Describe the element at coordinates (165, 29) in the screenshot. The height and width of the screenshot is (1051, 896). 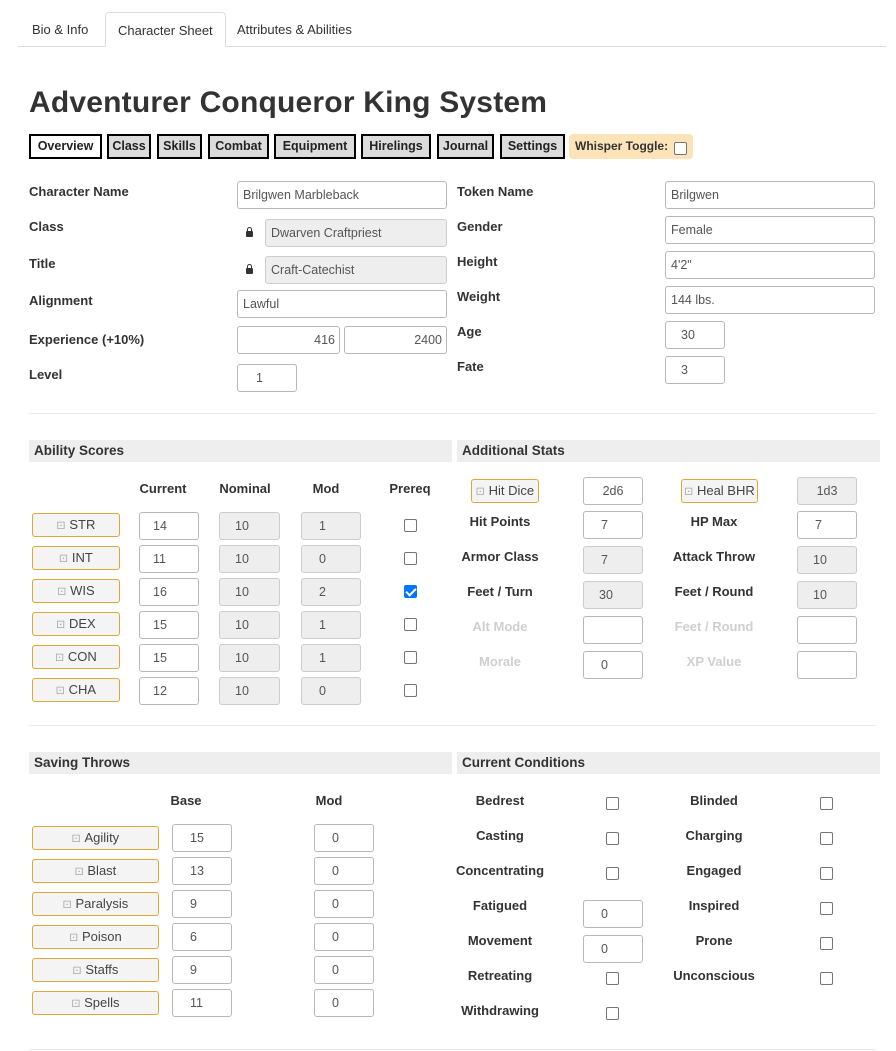
I see `tab-character-sheet: Character Sheet` at that location.